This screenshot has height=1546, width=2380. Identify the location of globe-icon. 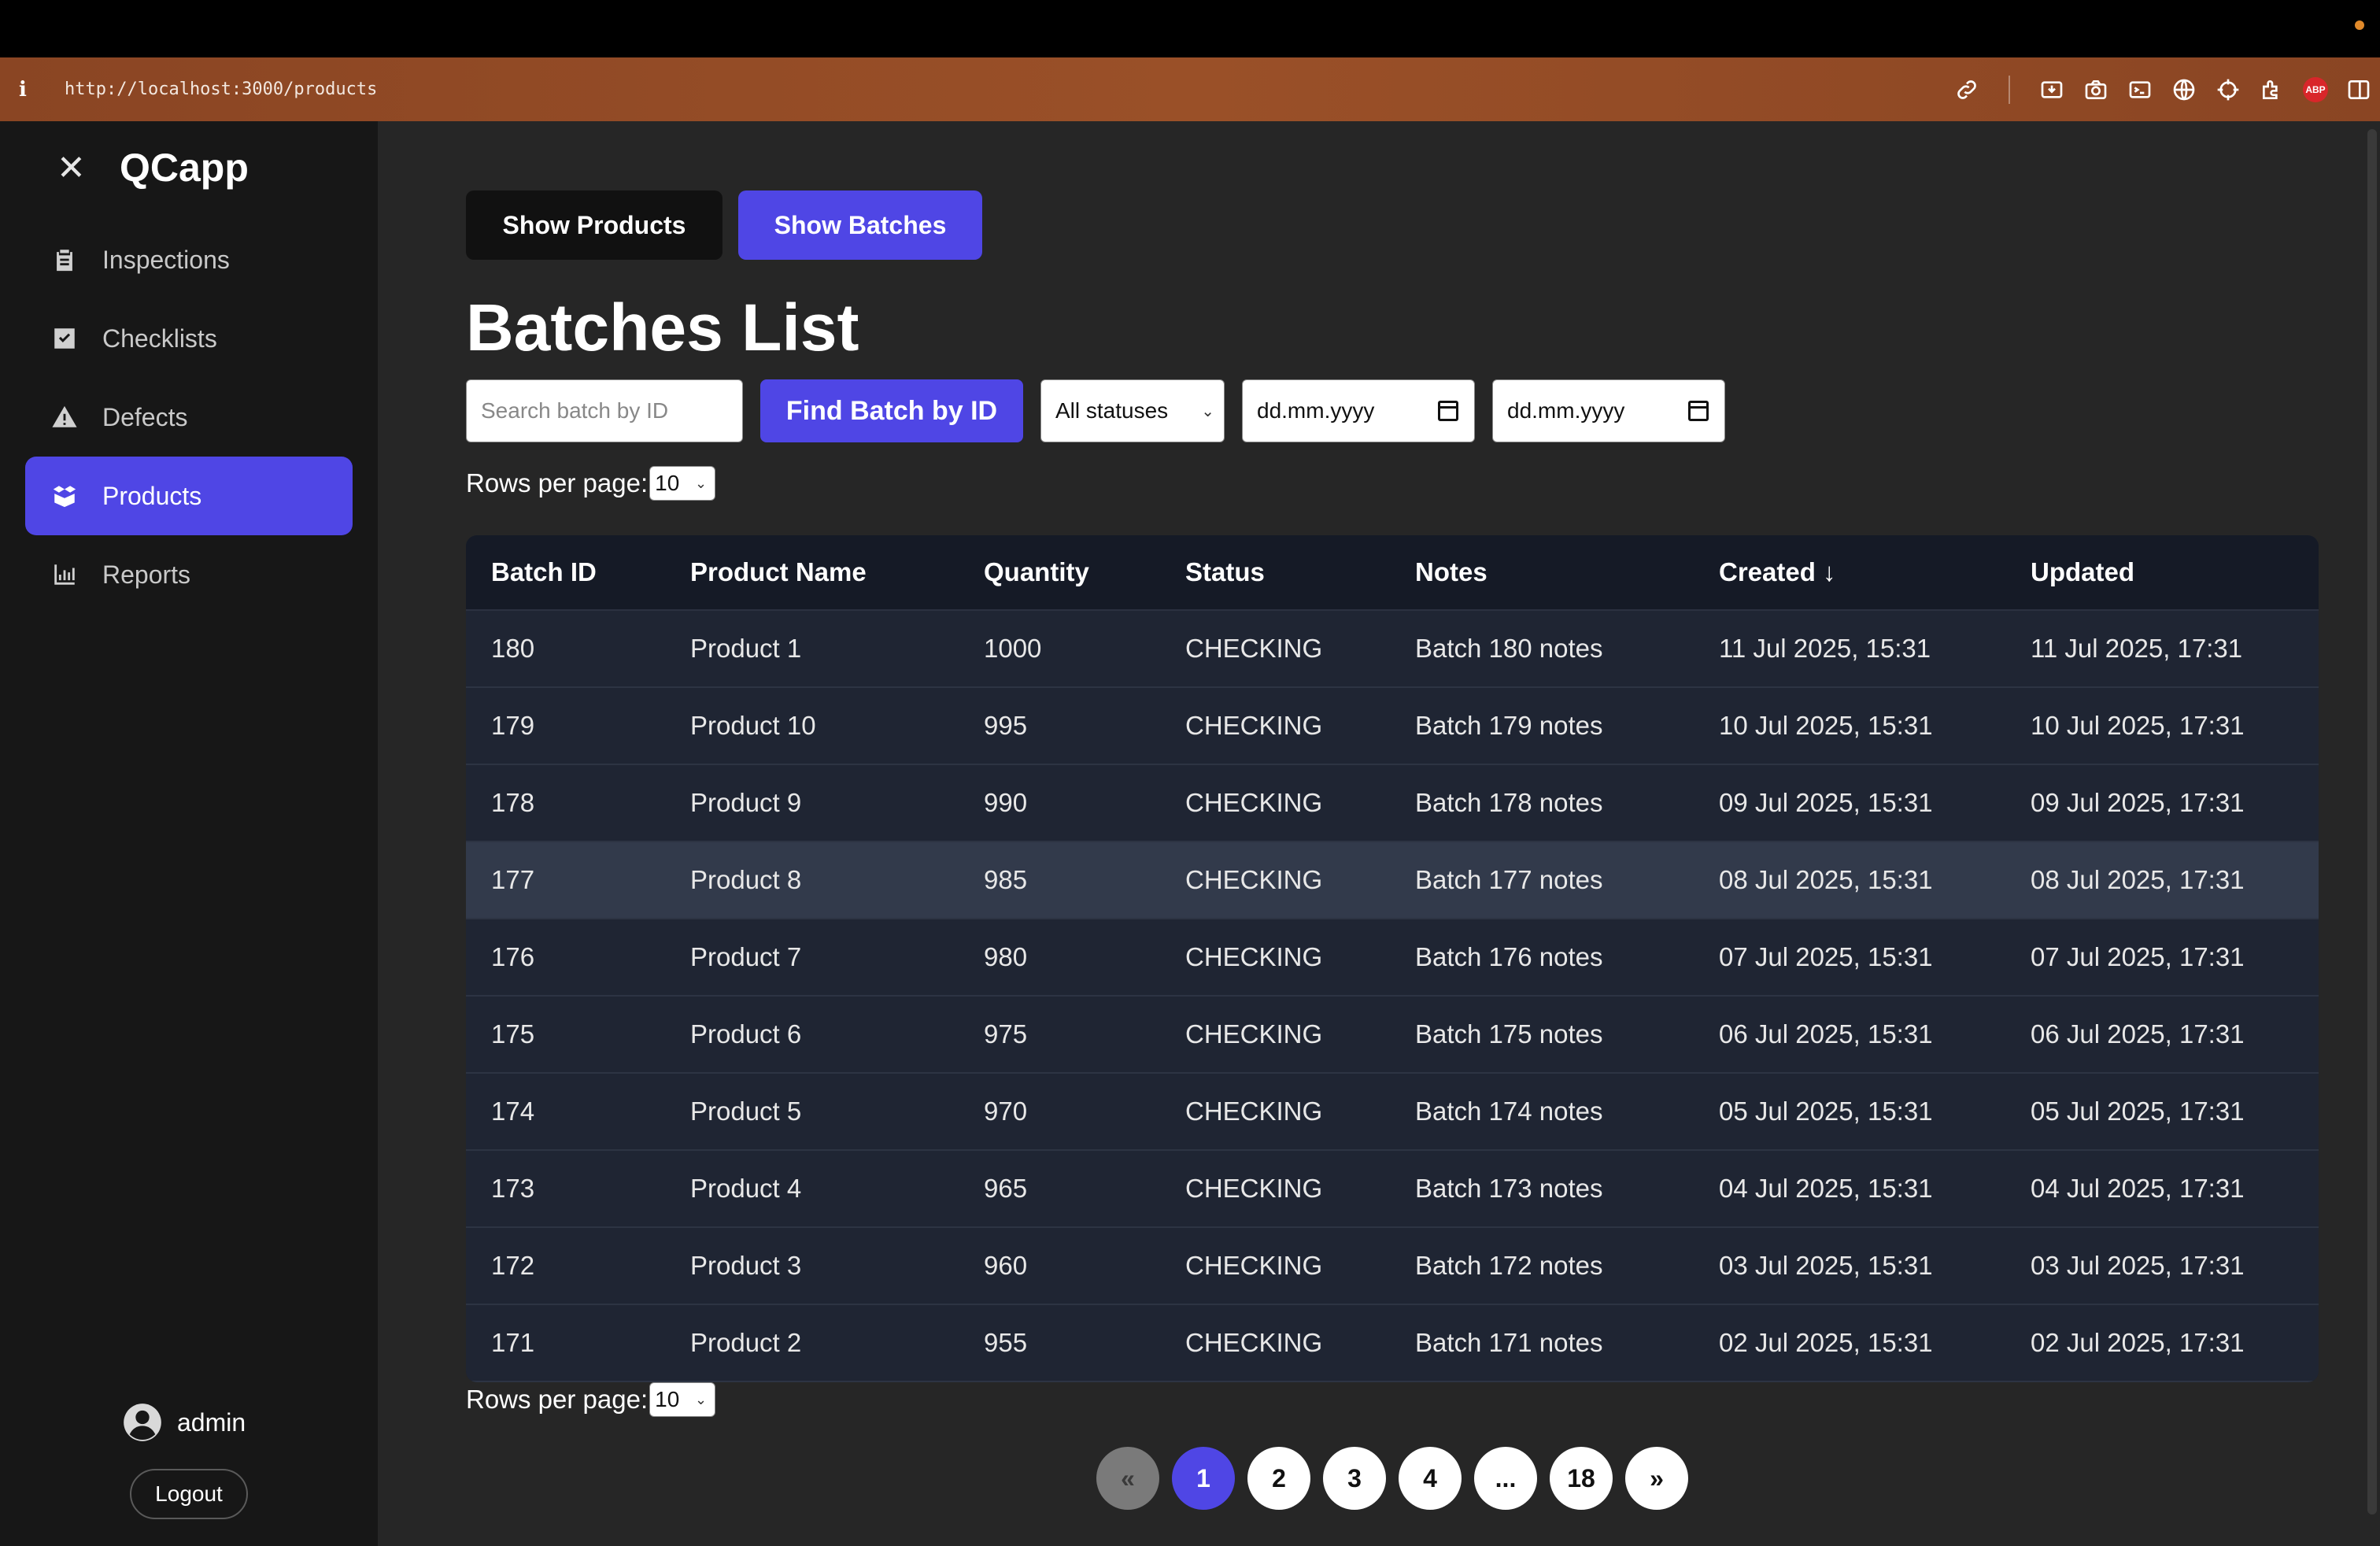
(2184, 89).